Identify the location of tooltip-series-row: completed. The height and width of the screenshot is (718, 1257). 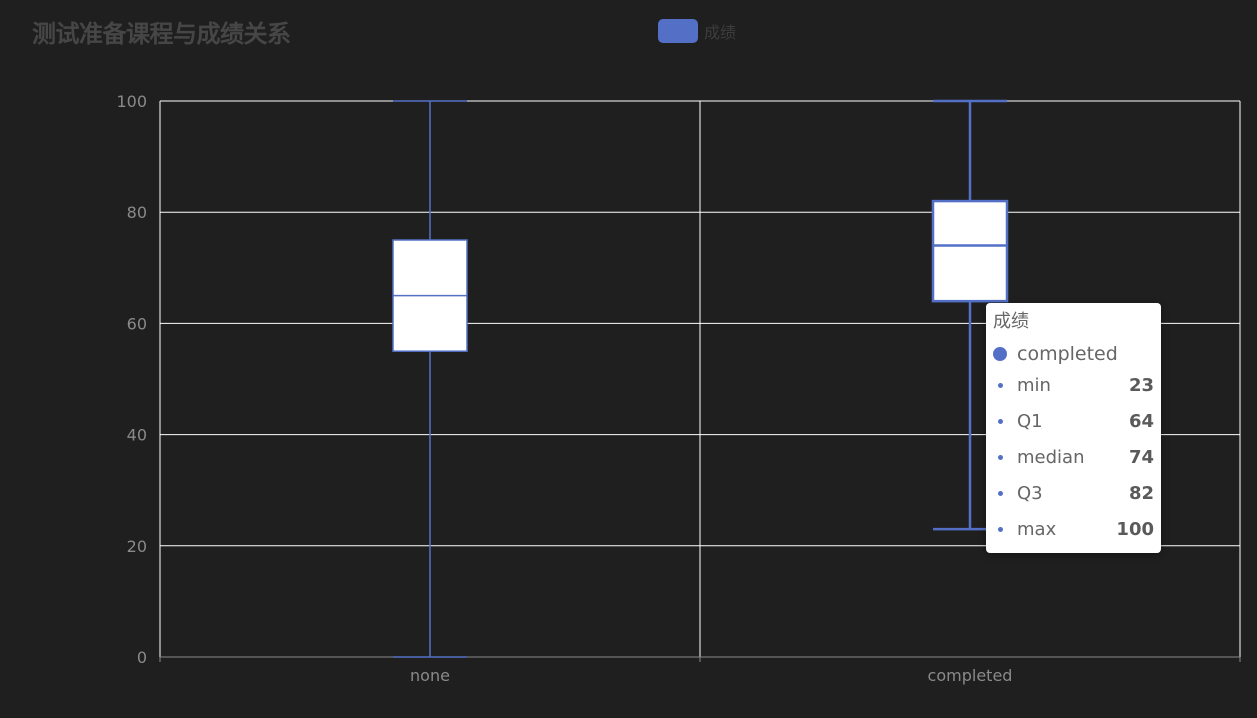
(1073, 354).